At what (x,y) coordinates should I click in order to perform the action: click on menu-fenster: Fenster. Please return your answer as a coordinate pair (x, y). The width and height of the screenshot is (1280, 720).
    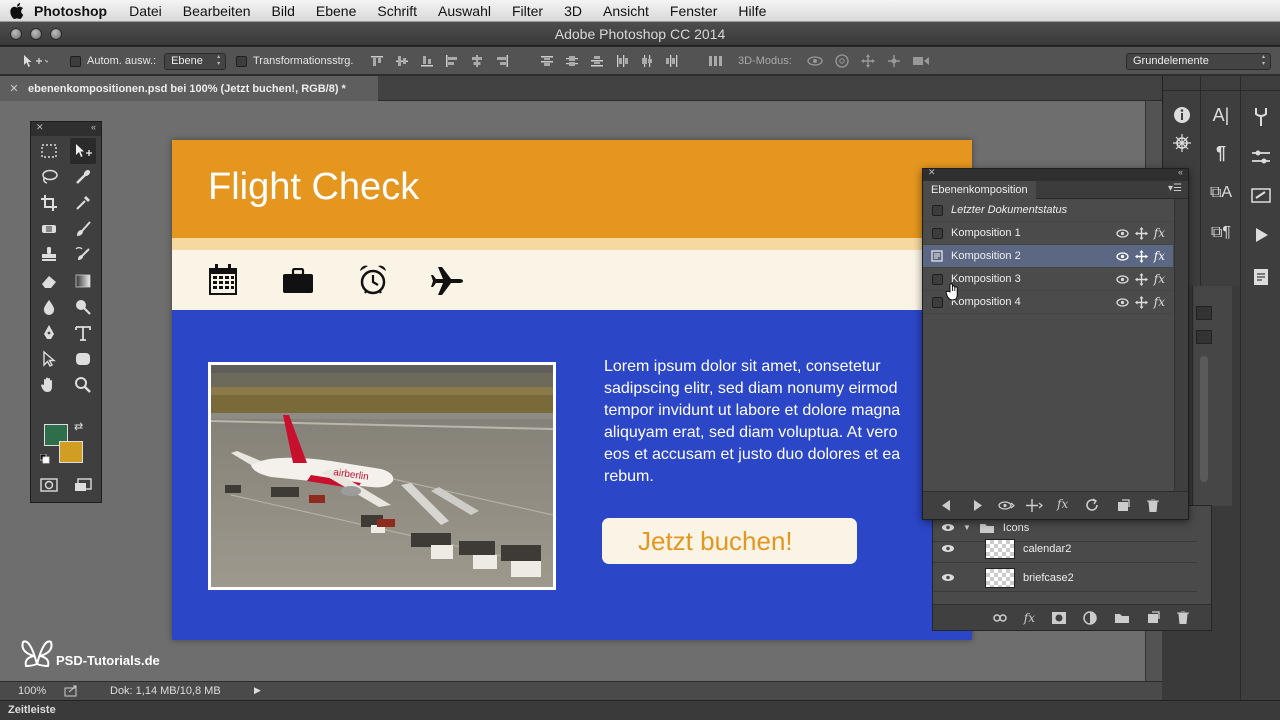
    Looking at the image, I should click on (693, 11).